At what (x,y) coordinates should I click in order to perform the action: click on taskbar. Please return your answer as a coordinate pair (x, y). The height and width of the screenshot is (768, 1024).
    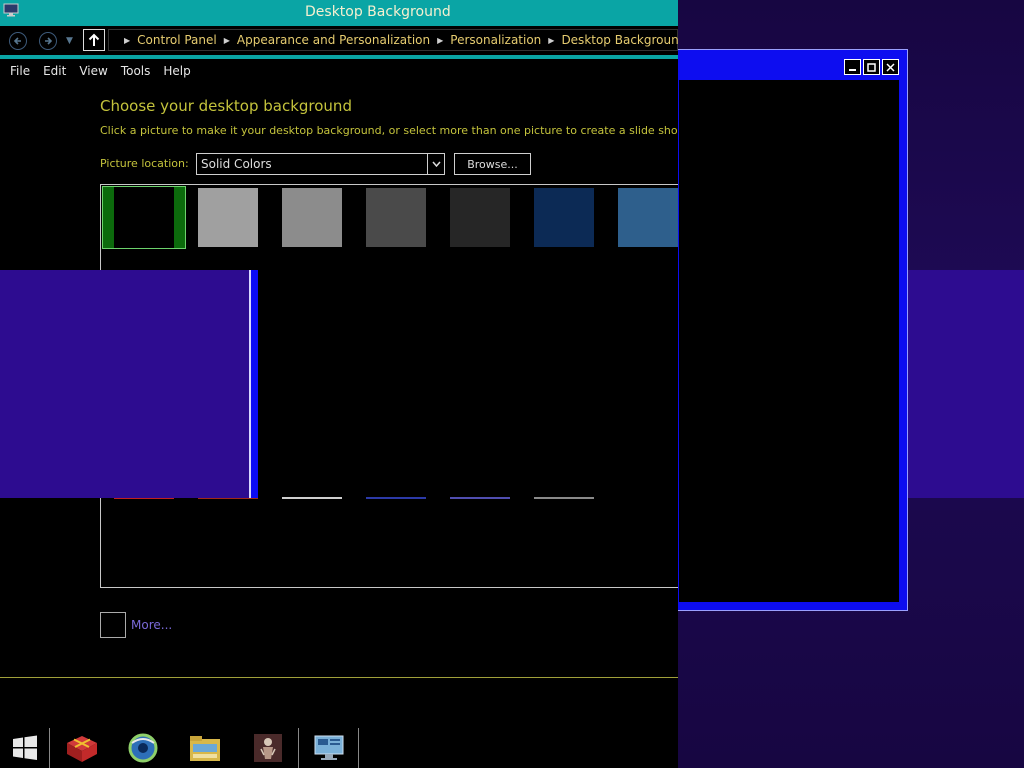
    Looking at the image, I should click on (339, 748).